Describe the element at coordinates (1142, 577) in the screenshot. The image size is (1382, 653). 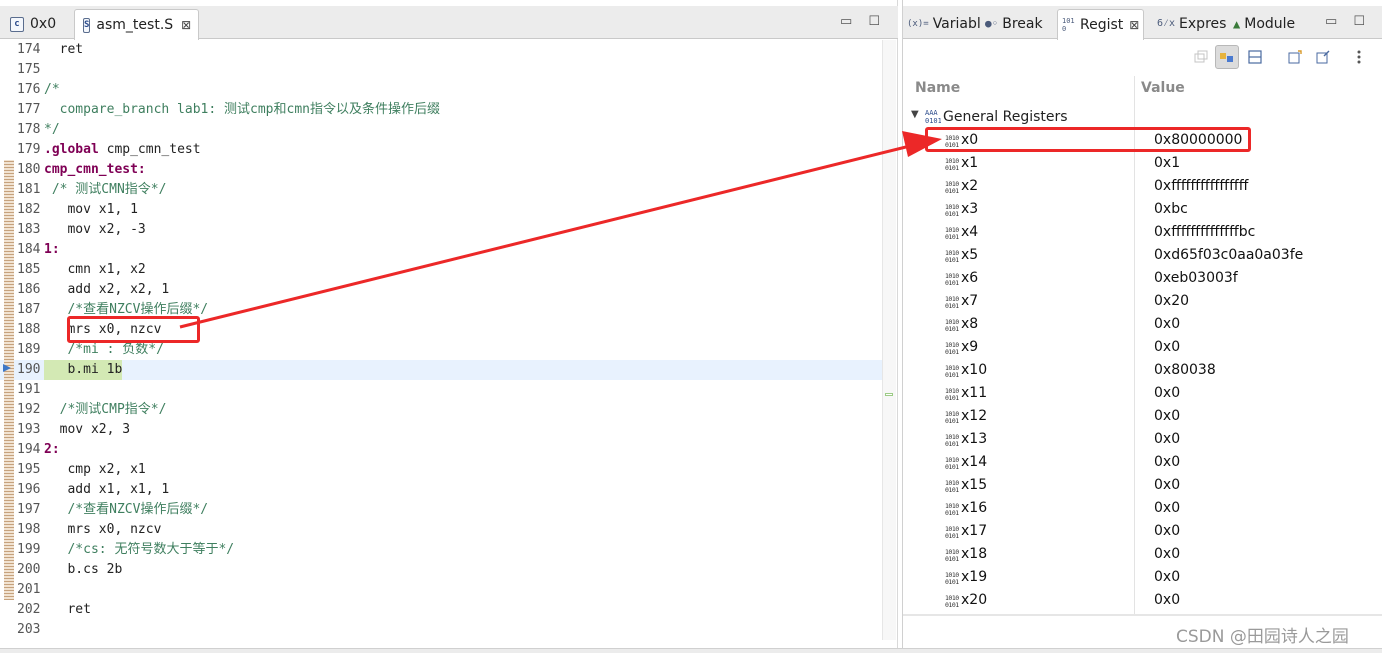
I see `register-row-x19: 1010 0101 x19 0x0` at that location.